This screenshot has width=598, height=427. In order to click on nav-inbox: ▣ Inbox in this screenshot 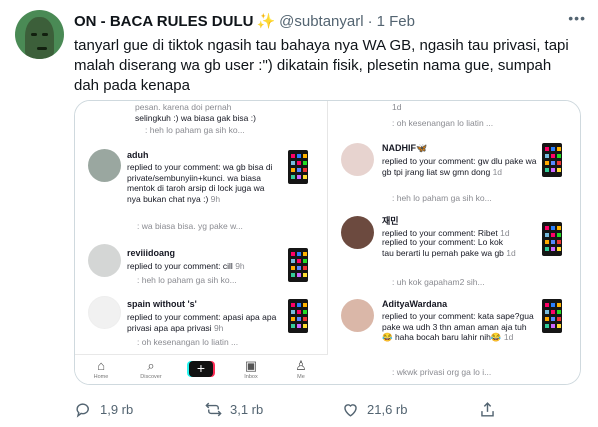, I will do `click(251, 369)`.